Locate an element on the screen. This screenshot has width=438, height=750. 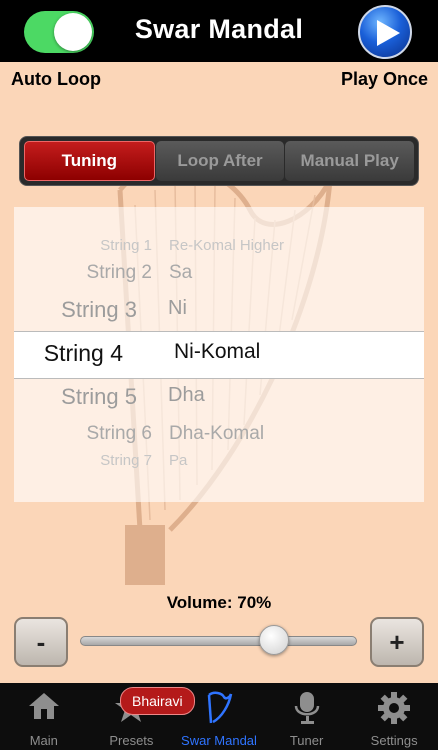
tab-main: Main is located at coordinates (44, 716).